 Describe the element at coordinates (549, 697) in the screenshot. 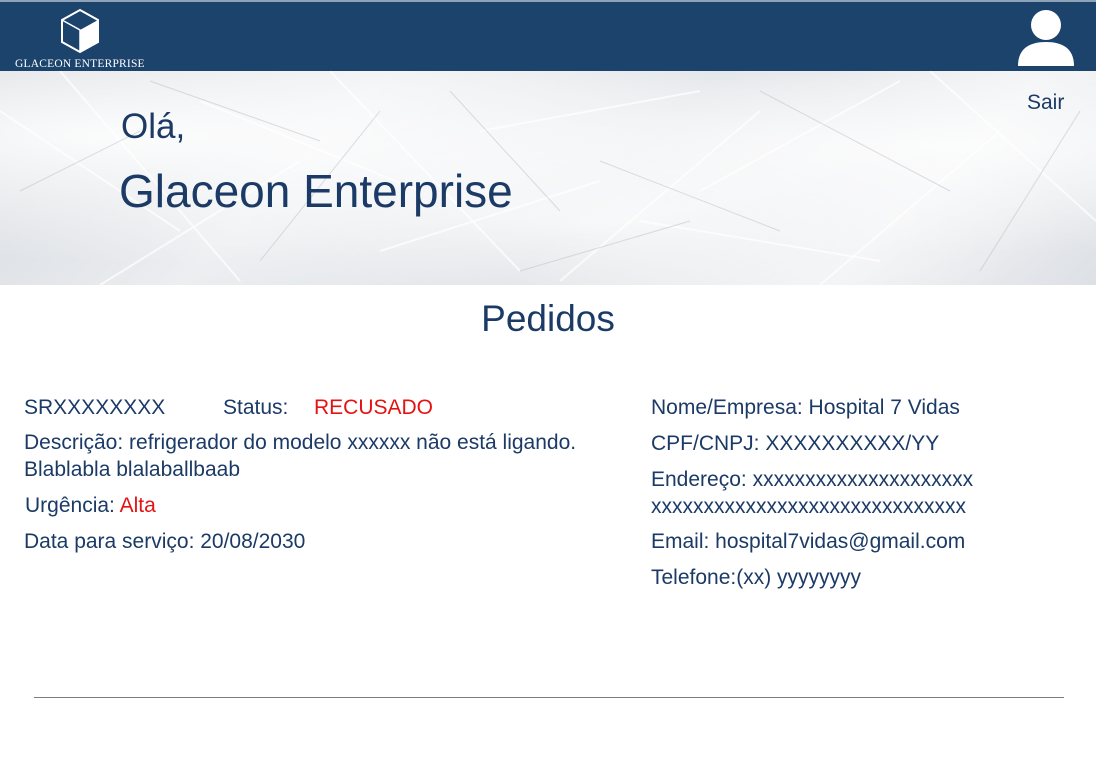

I see `section-divider` at that location.